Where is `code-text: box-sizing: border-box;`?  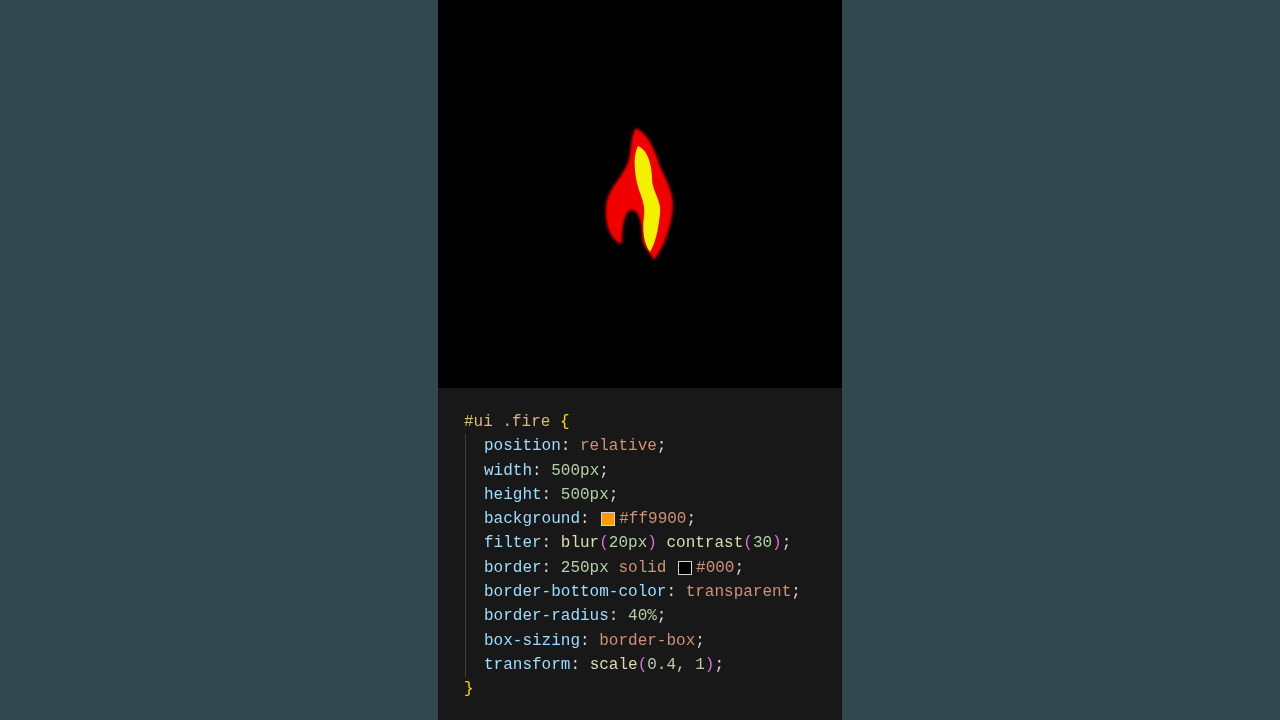
code-text: box-sizing: border-box; is located at coordinates (594, 641).